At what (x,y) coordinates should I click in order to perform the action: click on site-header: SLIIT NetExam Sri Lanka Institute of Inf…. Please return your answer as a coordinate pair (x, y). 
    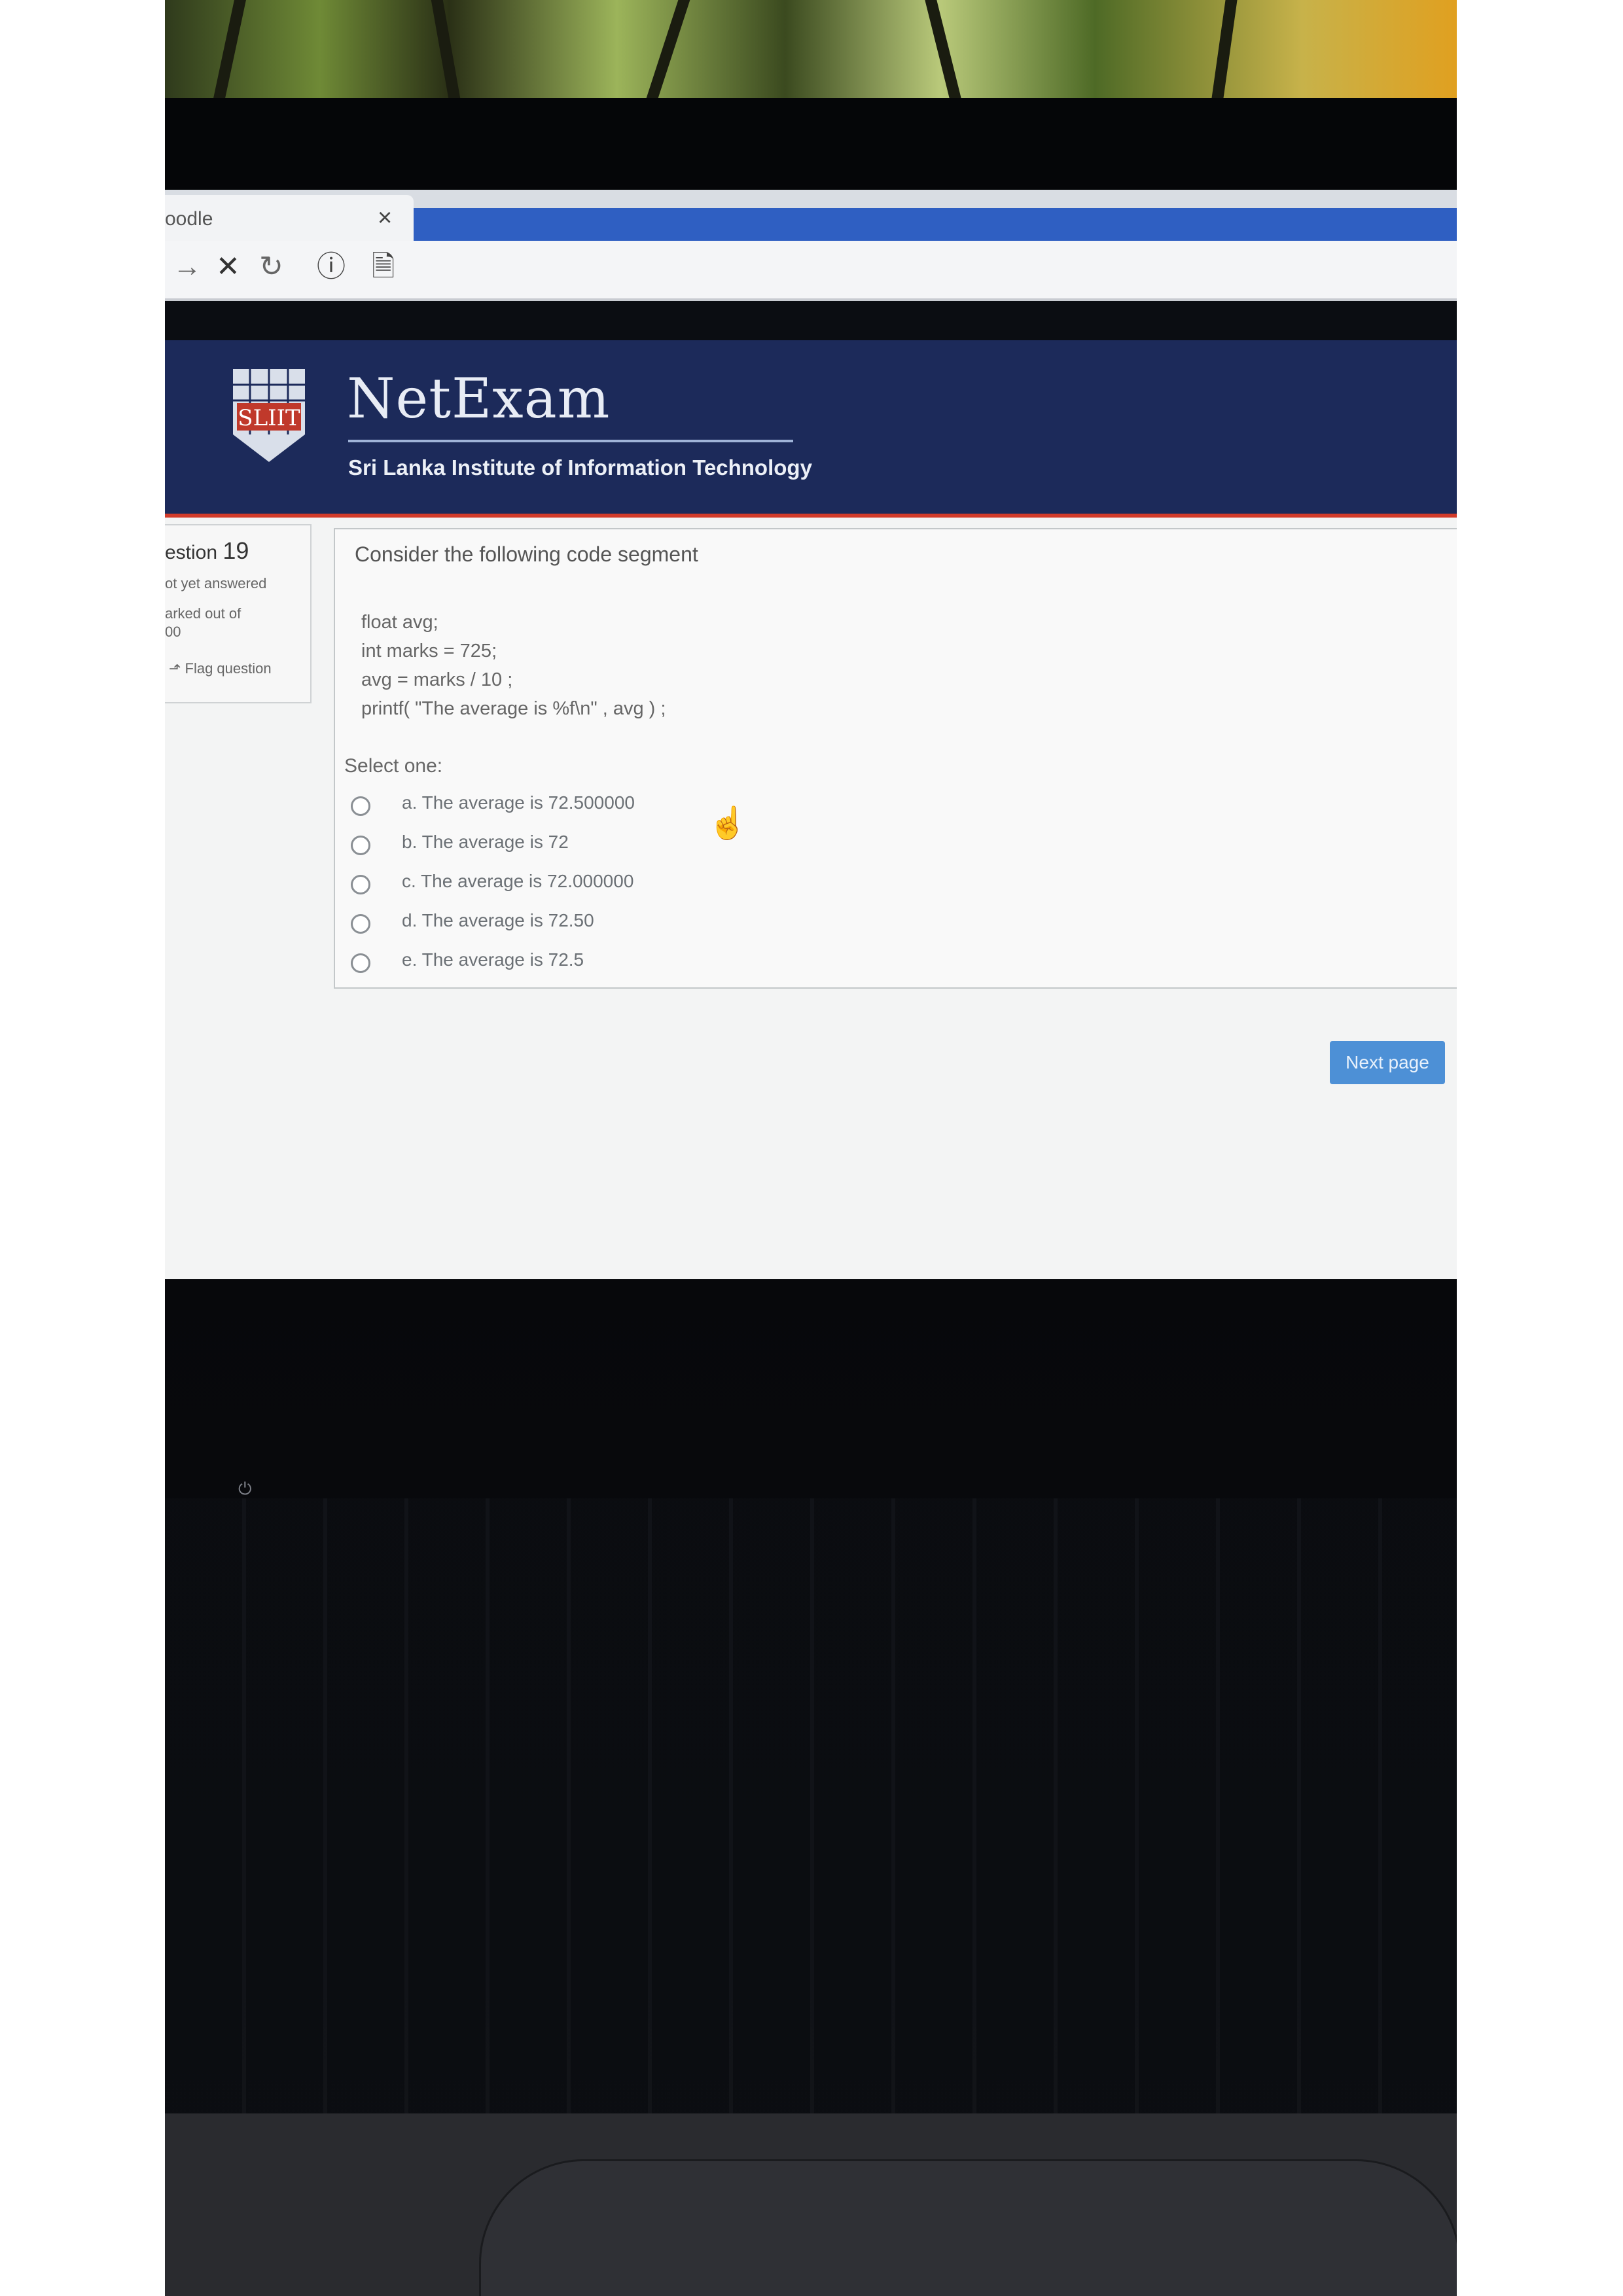
    Looking at the image, I should click on (811, 429).